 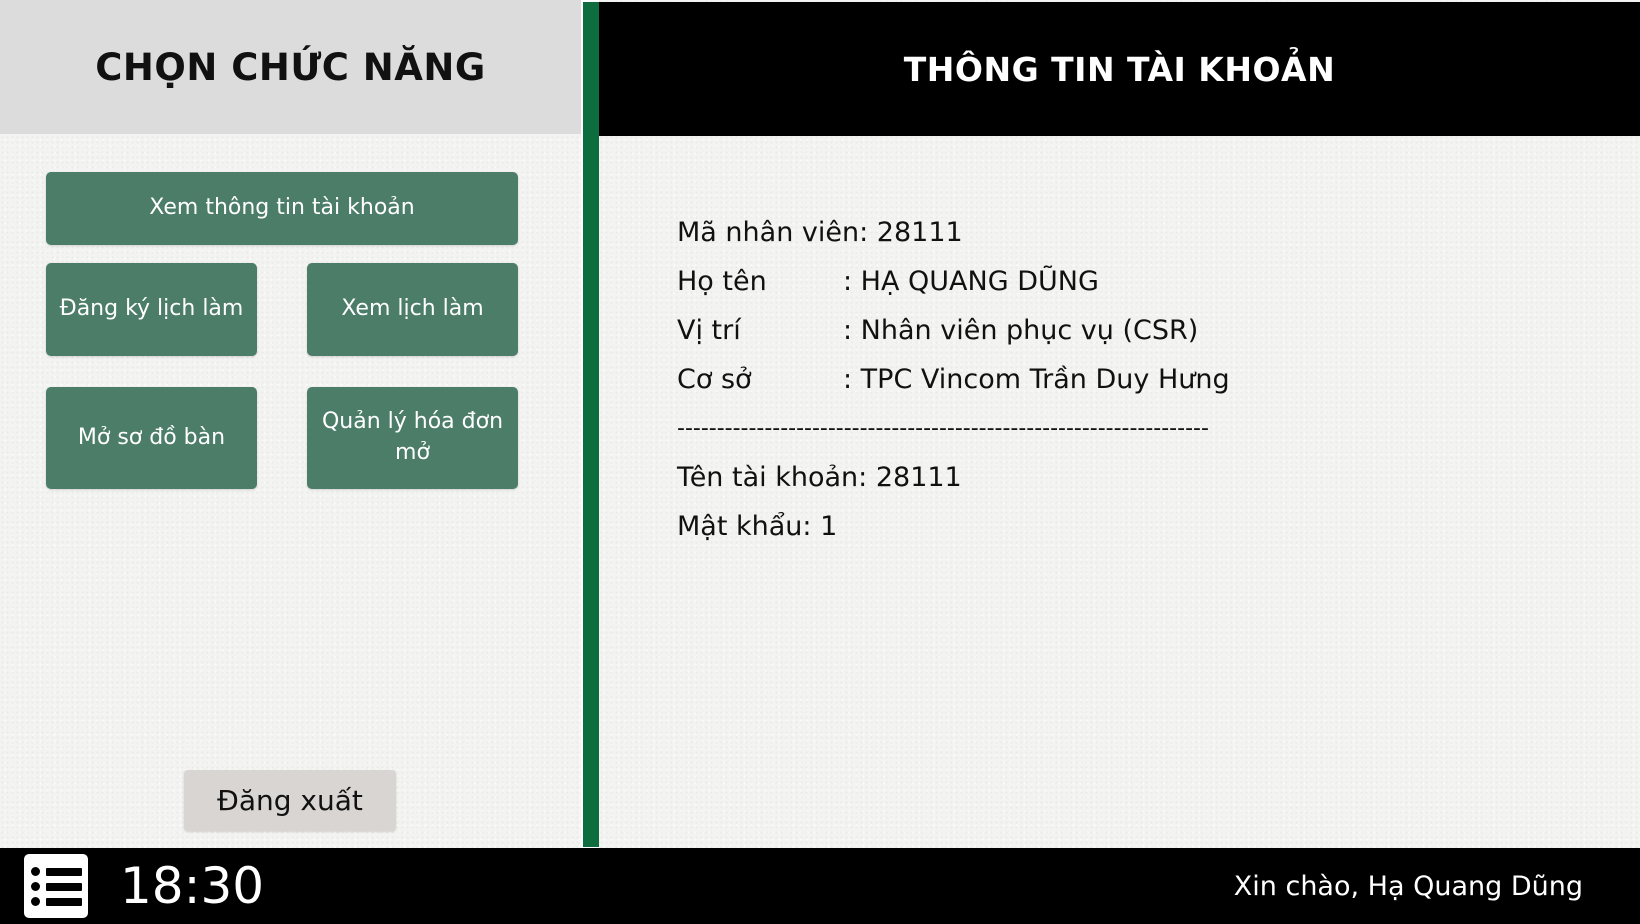 What do you see at coordinates (722, 281) in the screenshot?
I see `full-name-label: Họ tên` at bounding box center [722, 281].